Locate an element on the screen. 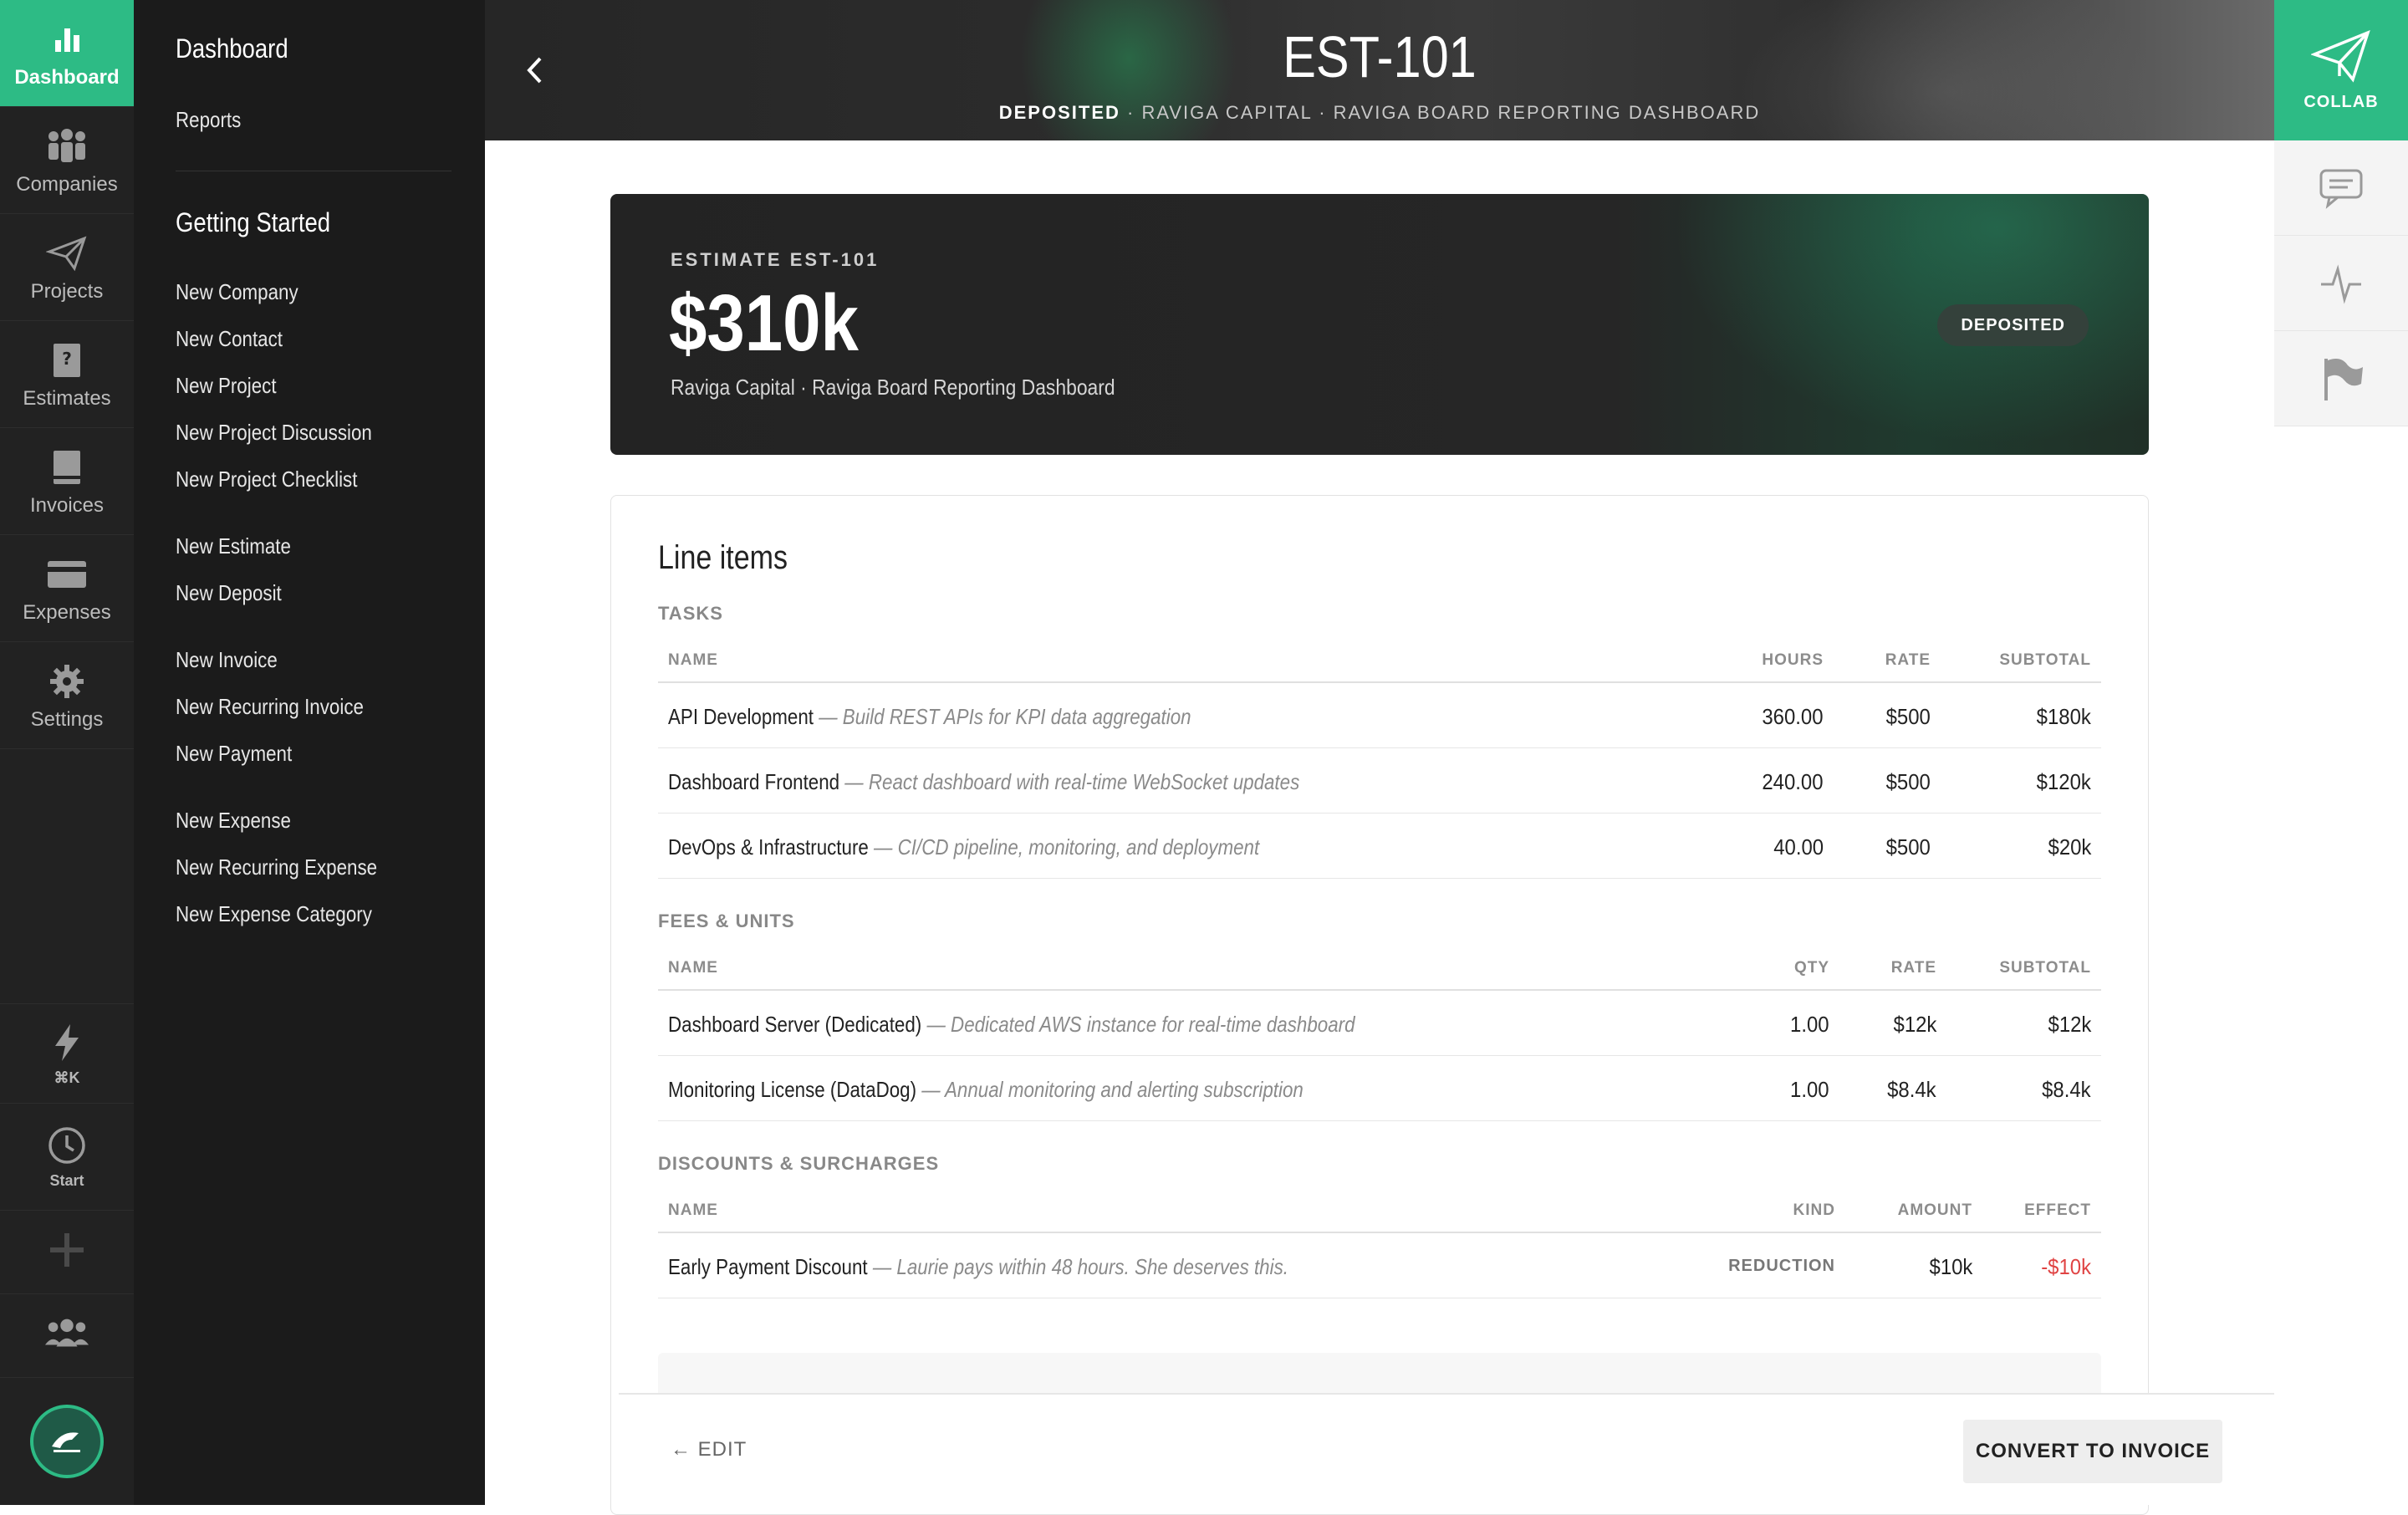 This screenshot has width=2408, height=1515. rail-item-companies: Companies is located at coordinates (67, 160).